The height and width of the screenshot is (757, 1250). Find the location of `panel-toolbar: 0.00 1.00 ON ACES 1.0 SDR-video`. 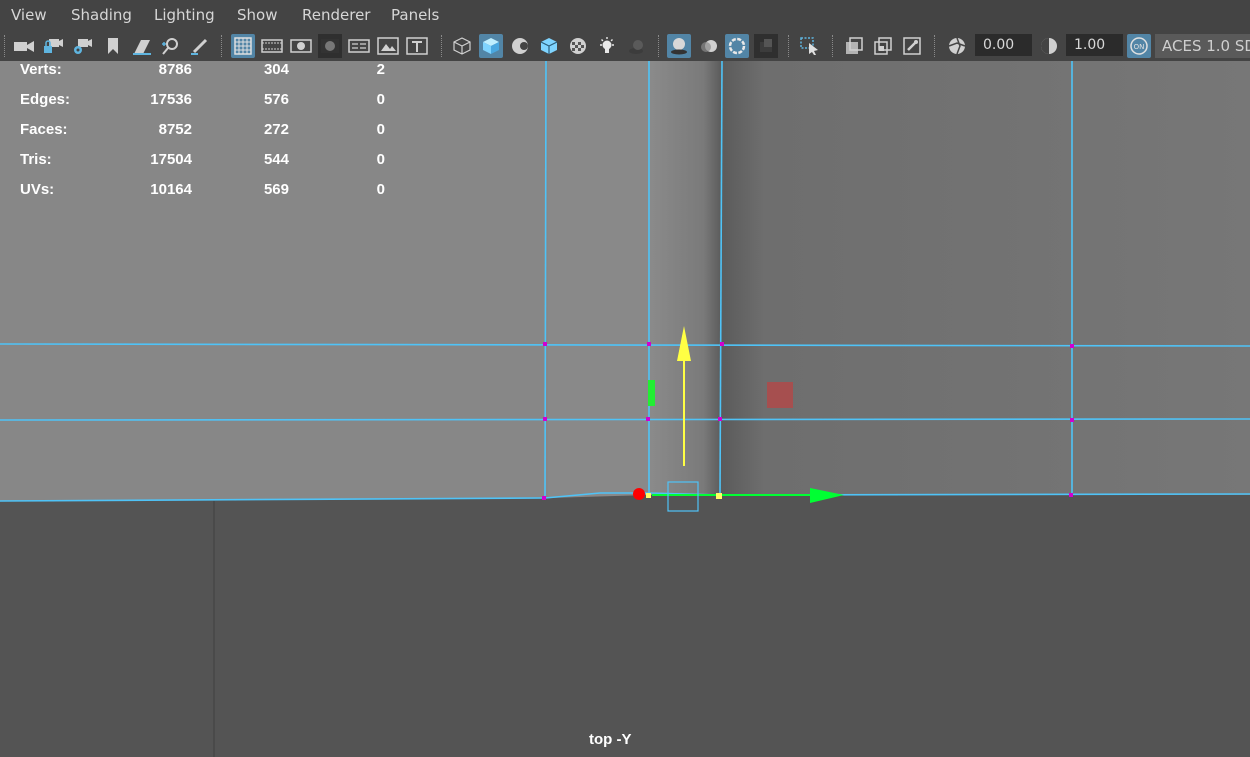

panel-toolbar: 0.00 1.00 ON ACES 1.0 SDR-video is located at coordinates (625, 46).